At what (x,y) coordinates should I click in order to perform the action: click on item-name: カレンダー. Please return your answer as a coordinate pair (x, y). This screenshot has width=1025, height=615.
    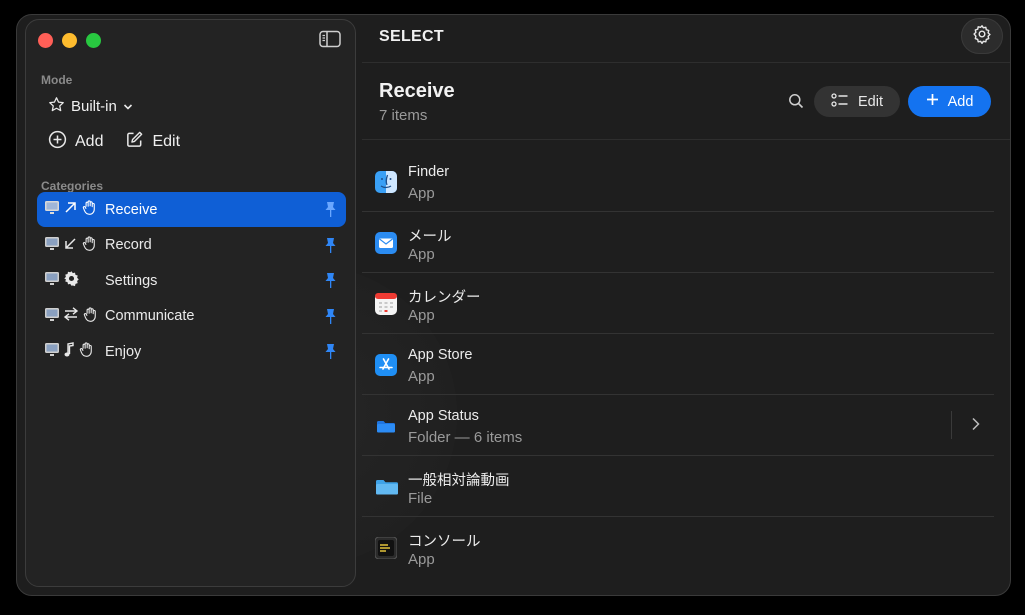
    Looking at the image, I should click on (444, 298).